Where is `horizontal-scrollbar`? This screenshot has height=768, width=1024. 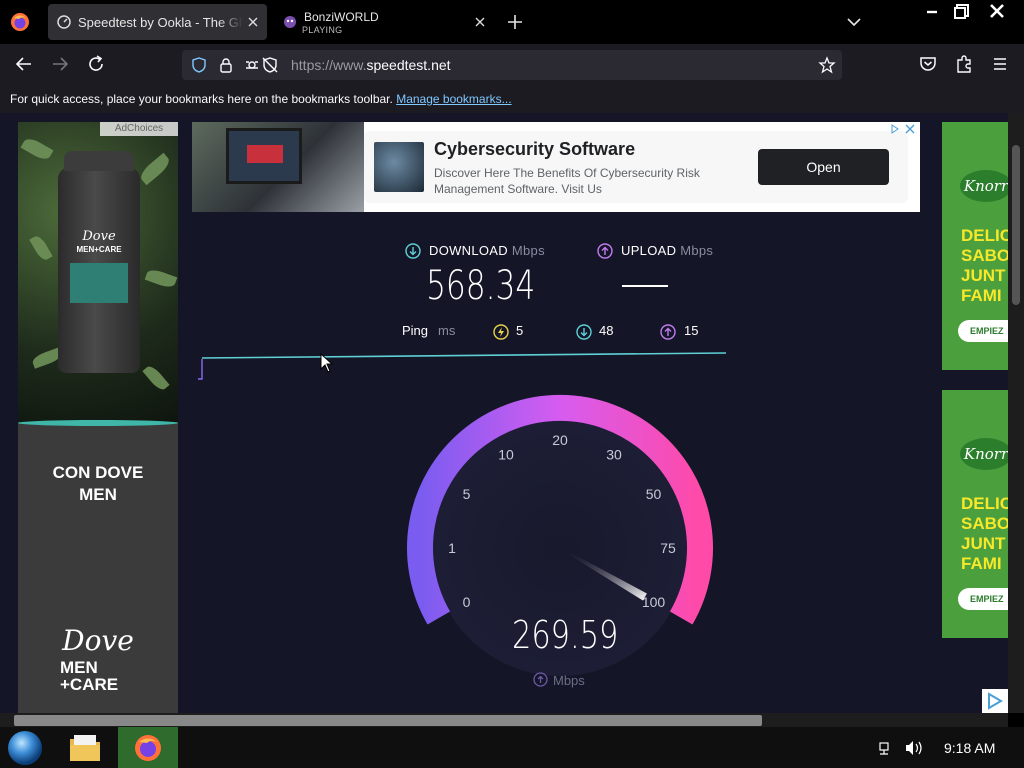 horizontal-scrollbar is located at coordinates (504, 720).